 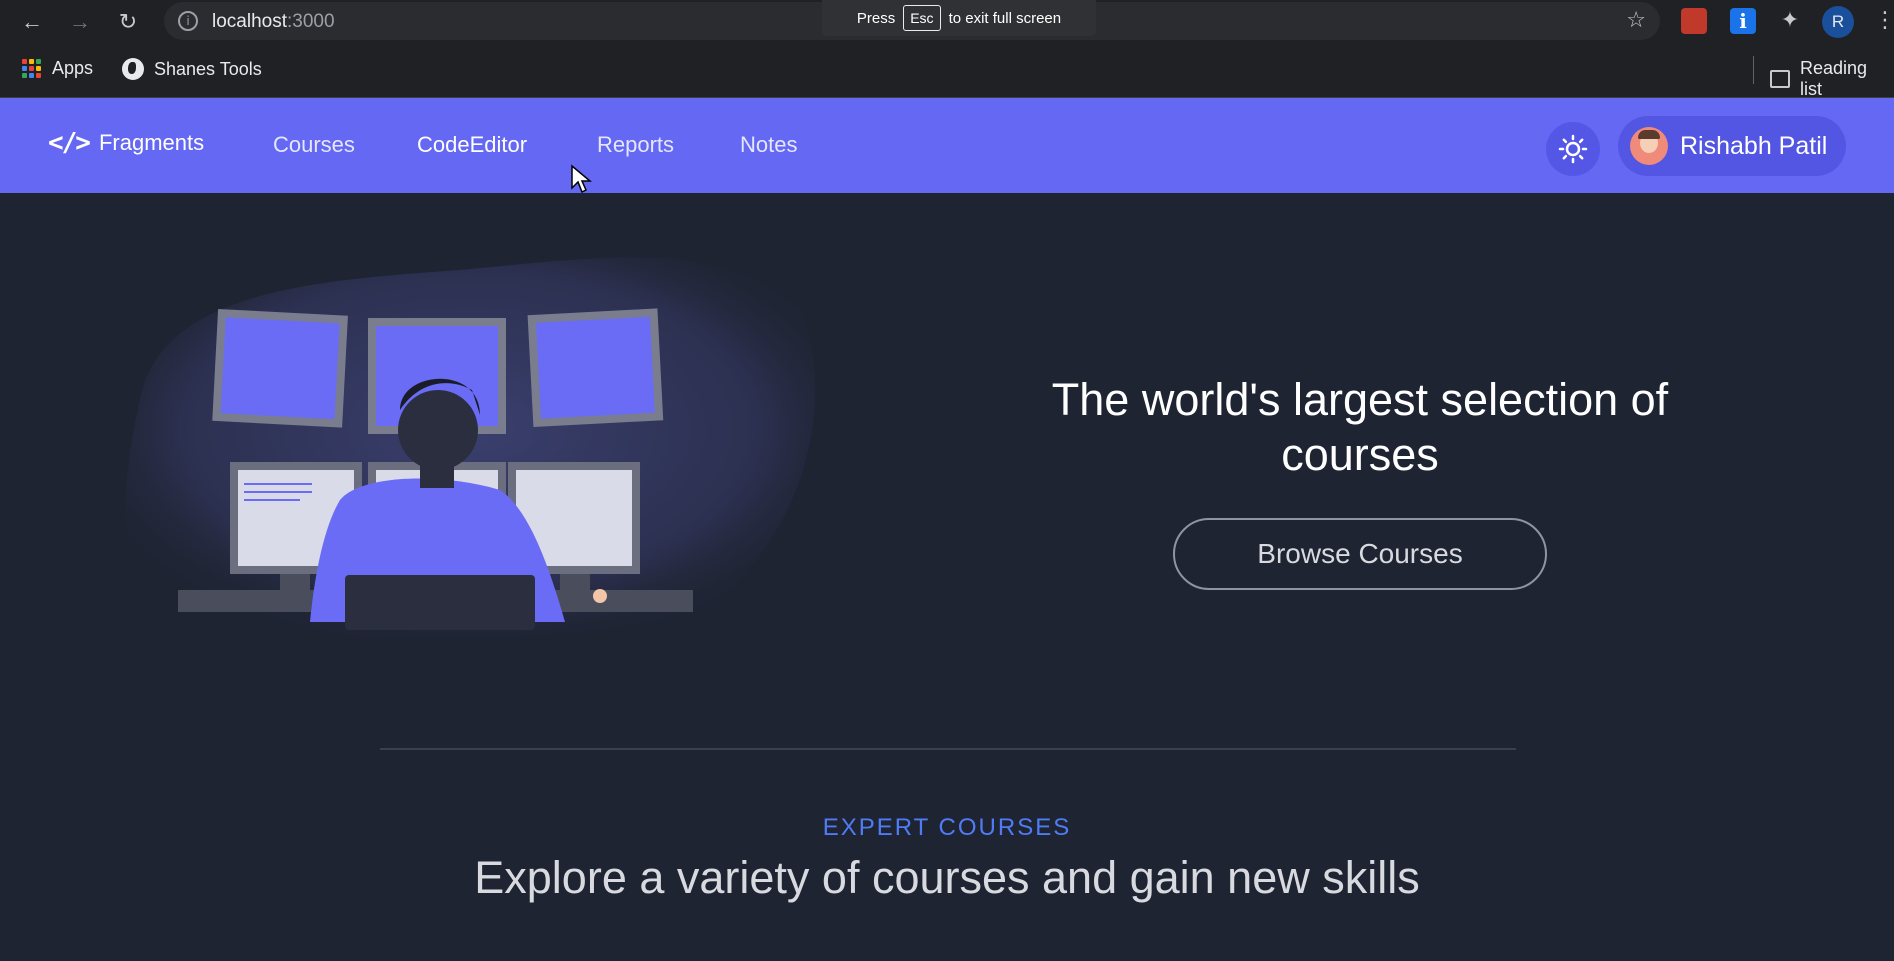 I want to click on bookmark-star-icon: ☆, so click(x=1636, y=20).